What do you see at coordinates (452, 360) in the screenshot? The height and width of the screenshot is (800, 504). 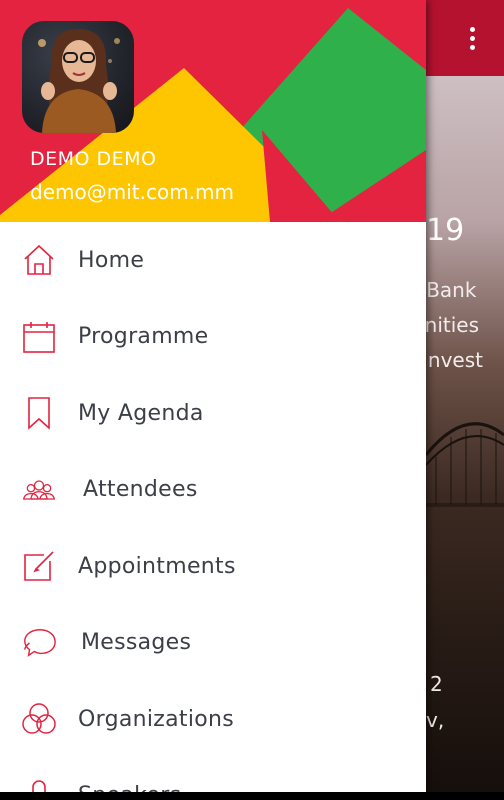 I see `background-body-line: Invest` at bounding box center [452, 360].